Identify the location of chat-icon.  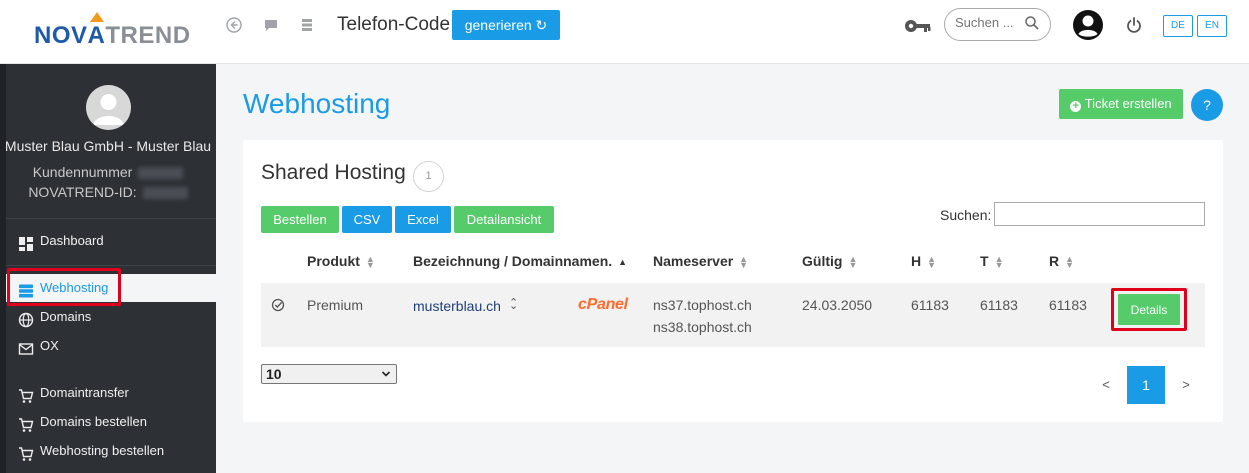
(271, 25).